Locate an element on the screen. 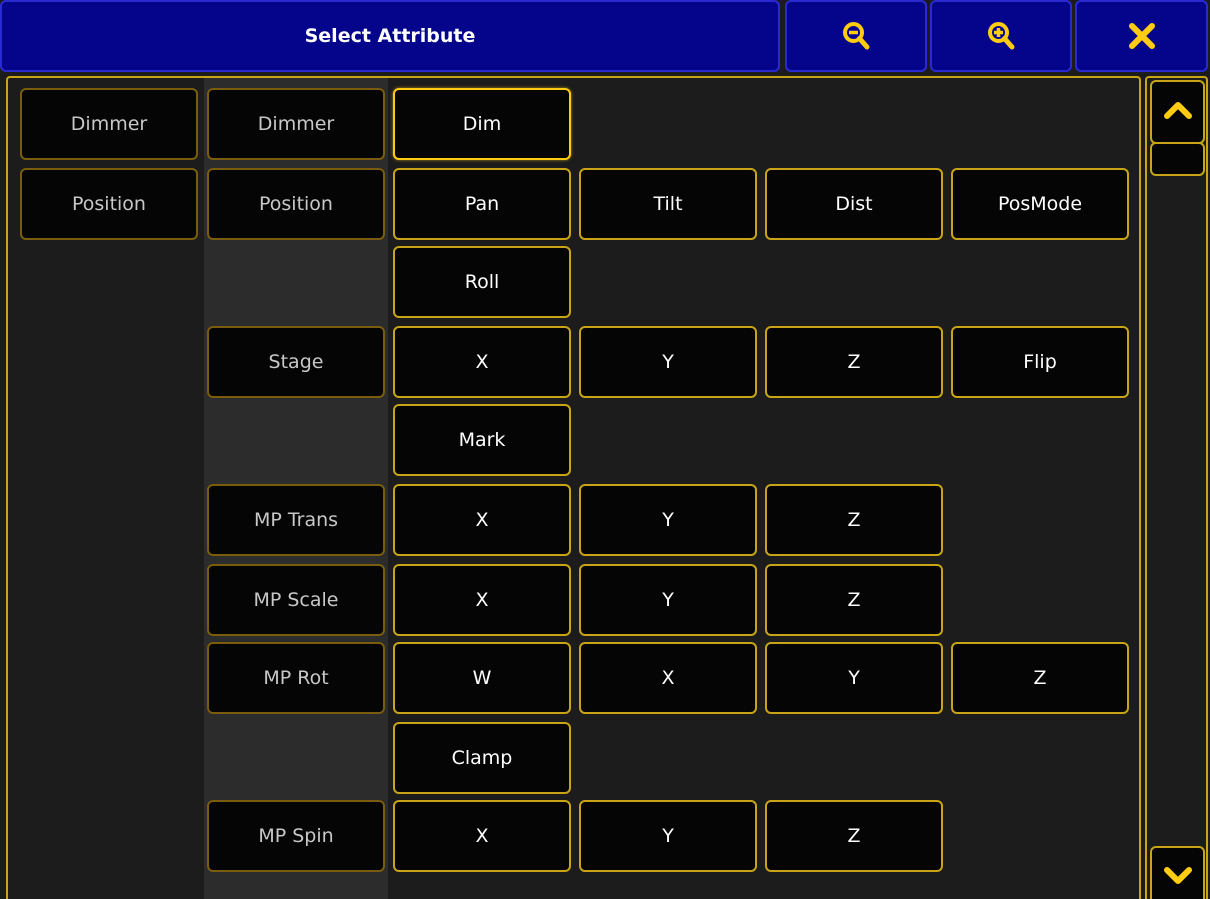 The height and width of the screenshot is (899, 1210). feature-button-mp-trans: MP Trans is located at coordinates (296, 520).